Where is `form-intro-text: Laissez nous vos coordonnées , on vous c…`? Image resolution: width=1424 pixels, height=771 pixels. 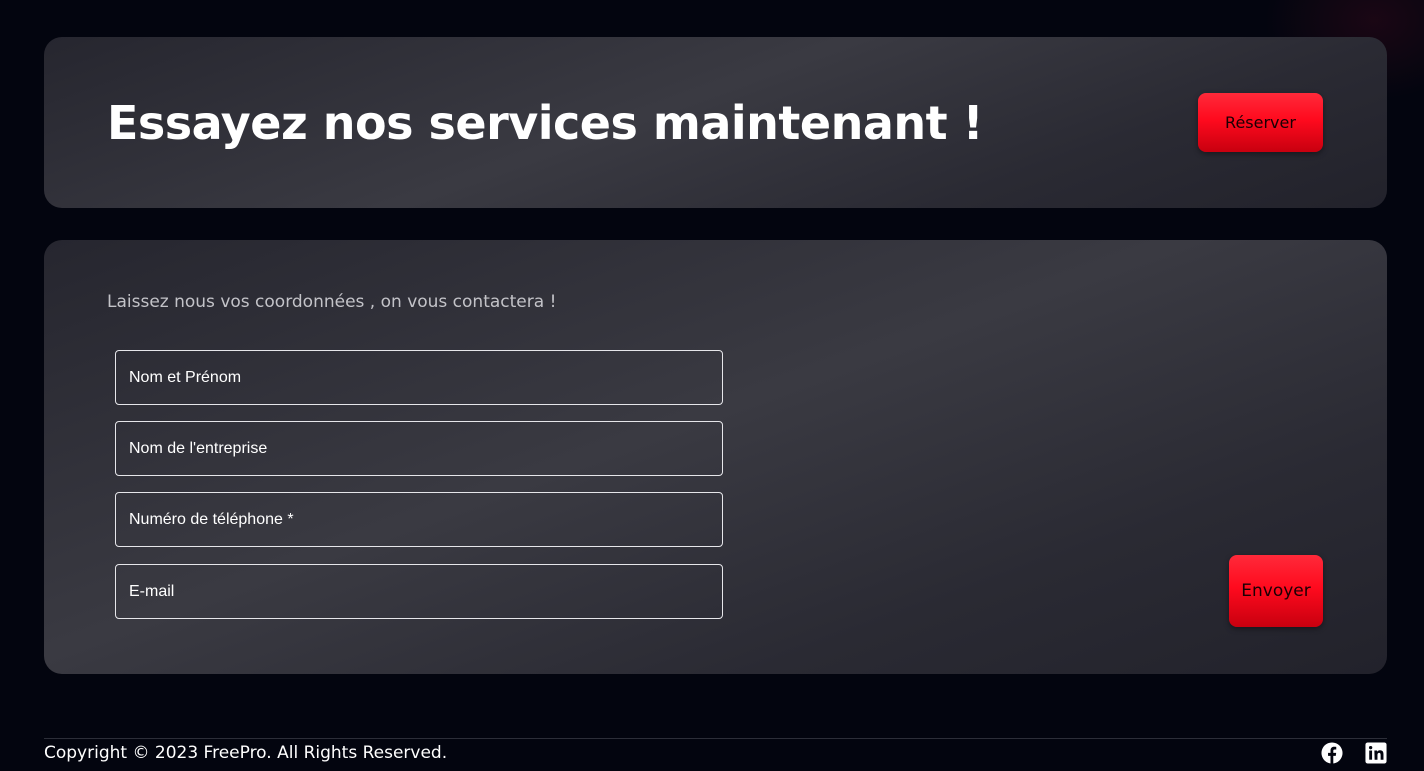 form-intro-text: Laissez nous vos coordonnées , on vous c… is located at coordinates (332, 302).